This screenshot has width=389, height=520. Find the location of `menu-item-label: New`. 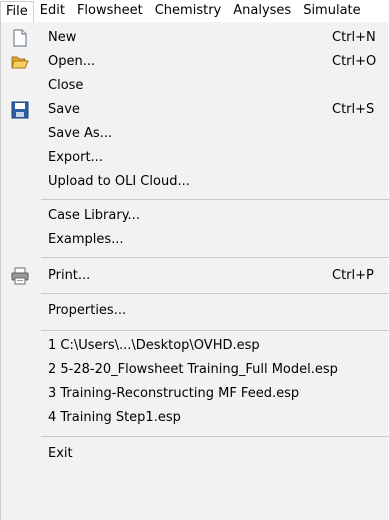

menu-item-label: New is located at coordinates (62, 37).